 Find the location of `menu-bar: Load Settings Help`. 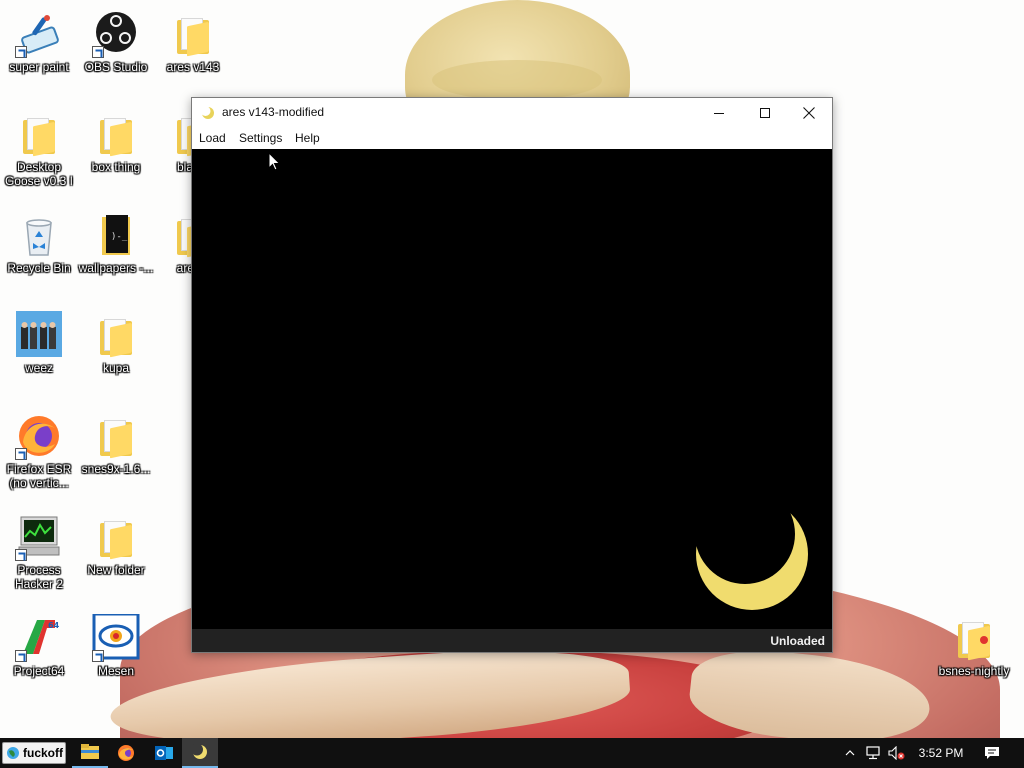

menu-bar: Load Settings Help is located at coordinates (512, 138).